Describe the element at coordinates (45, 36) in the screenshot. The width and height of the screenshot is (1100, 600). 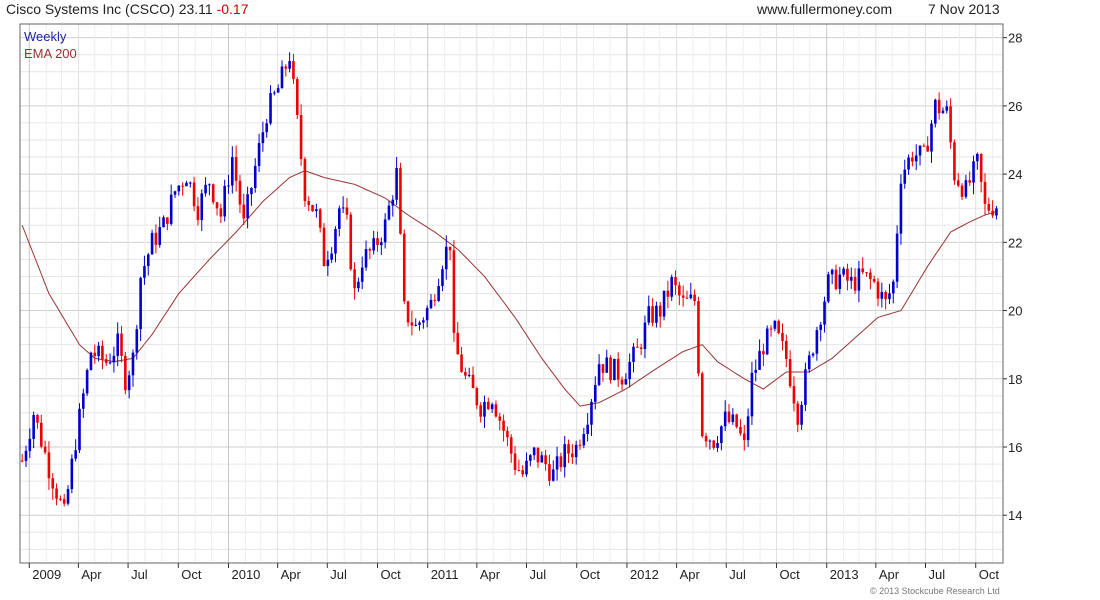
I see `legend-weekly: Weekly` at that location.